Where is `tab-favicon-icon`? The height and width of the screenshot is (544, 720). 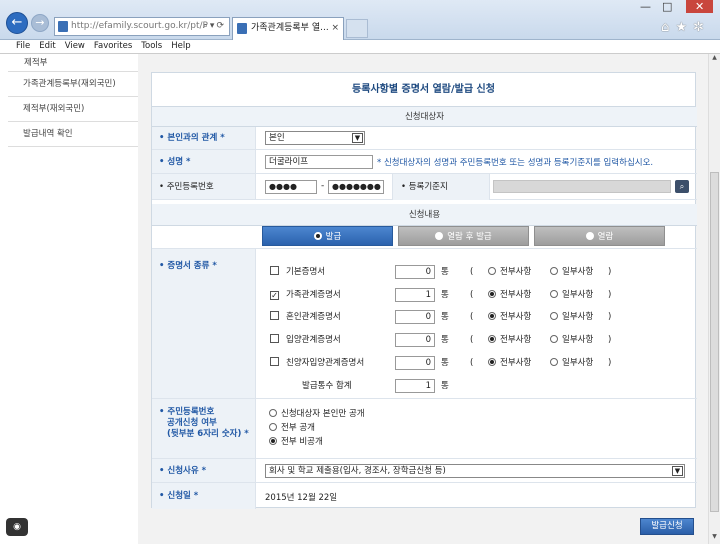
tab-favicon-icon is located at coordinates (242, 28).